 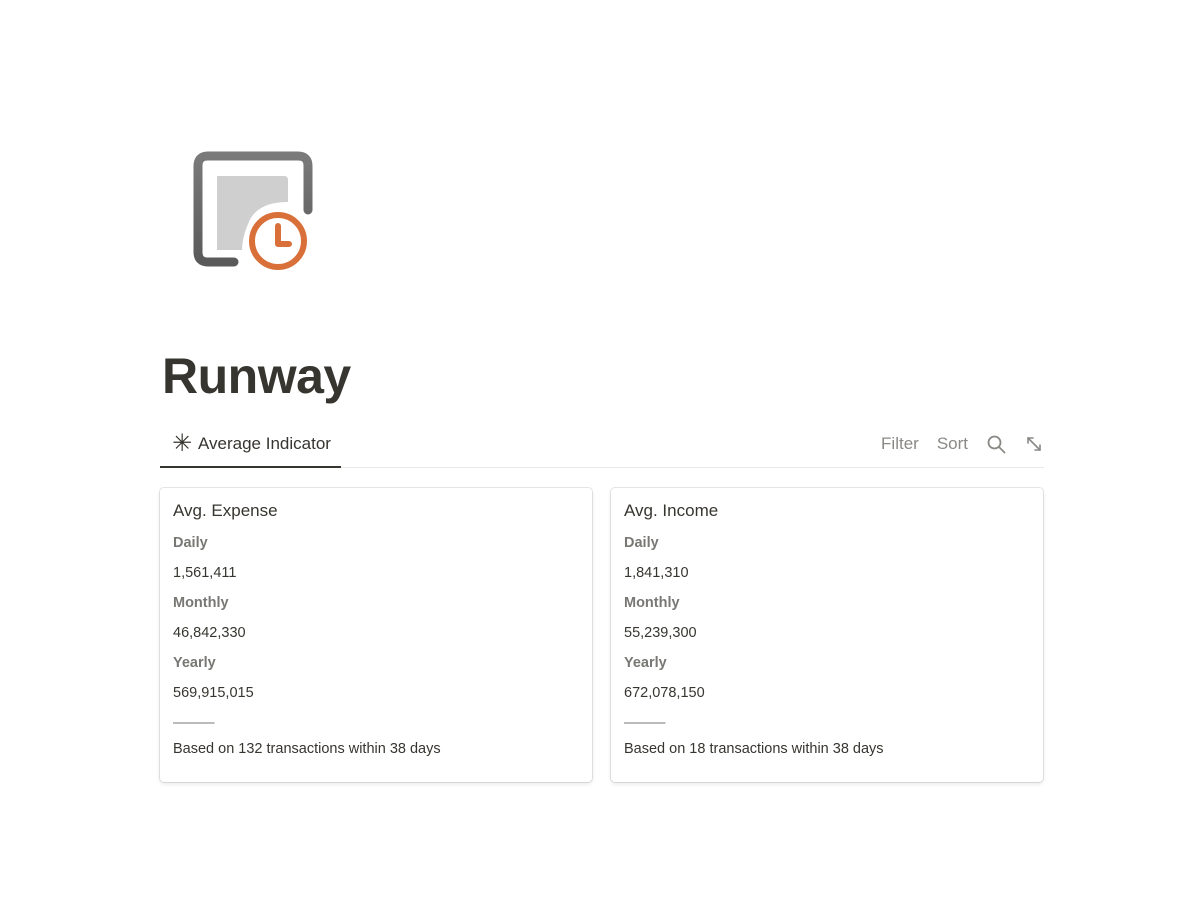 What do you see at coordinates (209, 633) in the screenshot?
I see `monthly-value: 46,842,330` at bounding box center [209, 633].